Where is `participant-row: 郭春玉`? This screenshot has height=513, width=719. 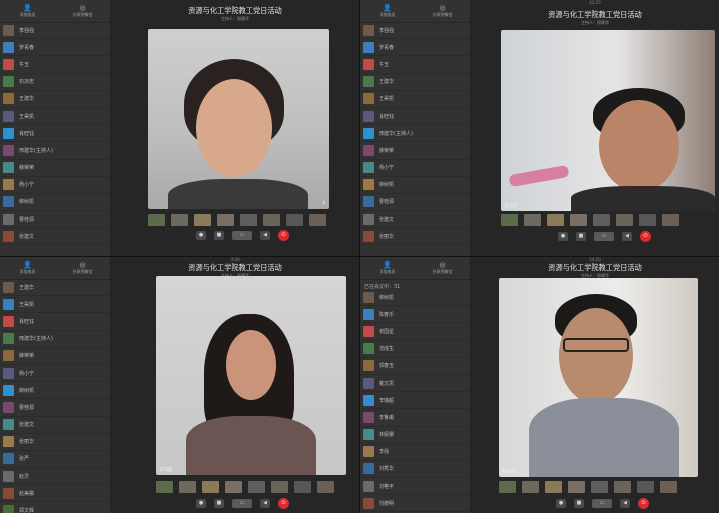 participant-row: 郭春玉 is located at coordinates (415, 366).